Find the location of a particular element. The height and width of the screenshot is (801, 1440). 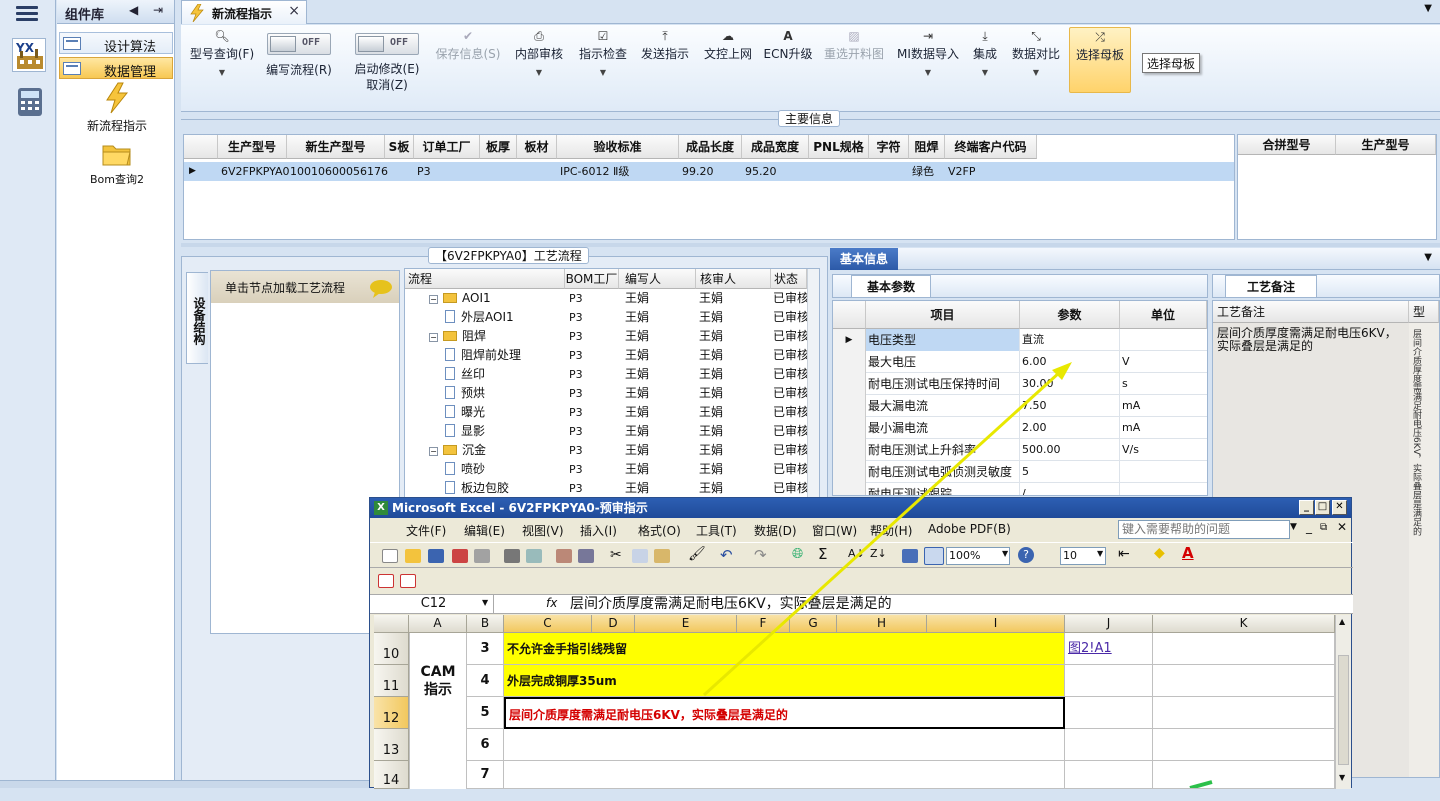

column-header: G is located at coordinates (813, 624).